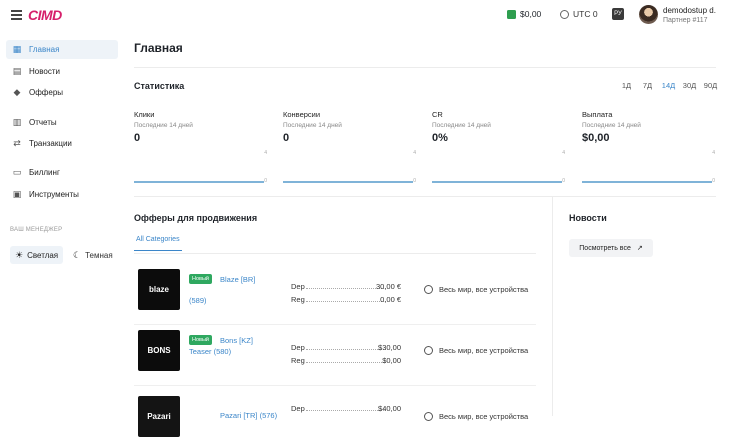  I want to click on offer-thumbnail: BONS, so click(159, 350).